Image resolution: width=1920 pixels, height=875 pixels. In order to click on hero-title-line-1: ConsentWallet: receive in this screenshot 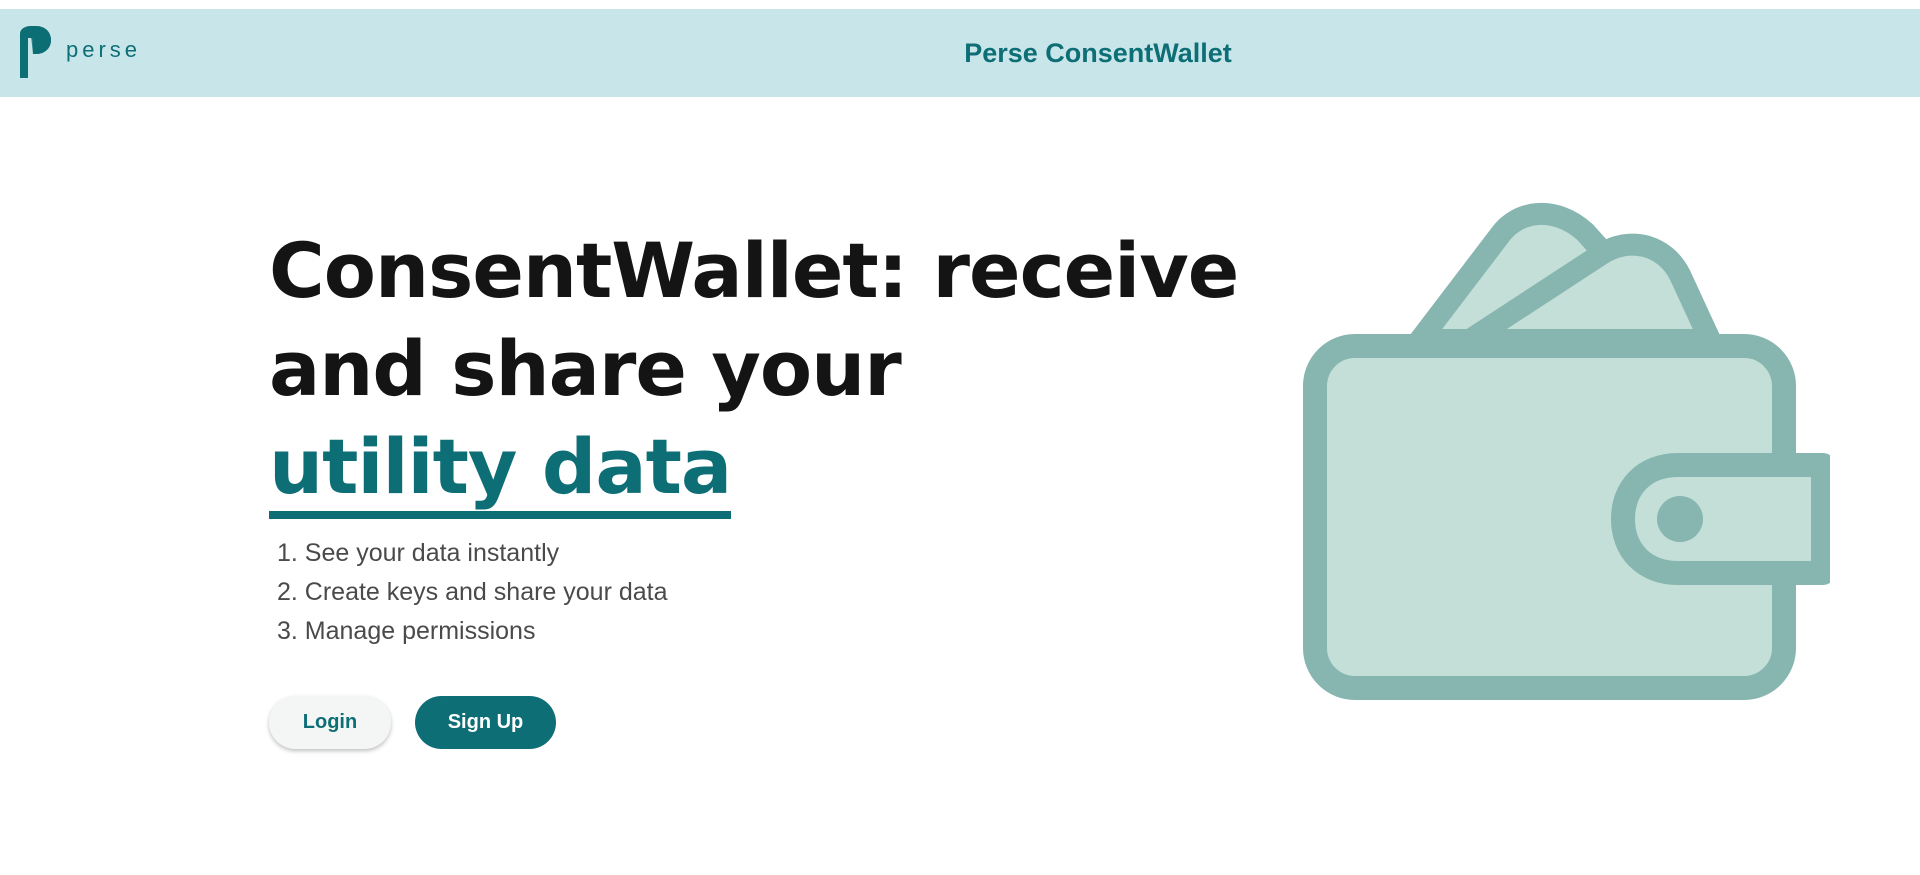, I will do `click(754, 270)`.